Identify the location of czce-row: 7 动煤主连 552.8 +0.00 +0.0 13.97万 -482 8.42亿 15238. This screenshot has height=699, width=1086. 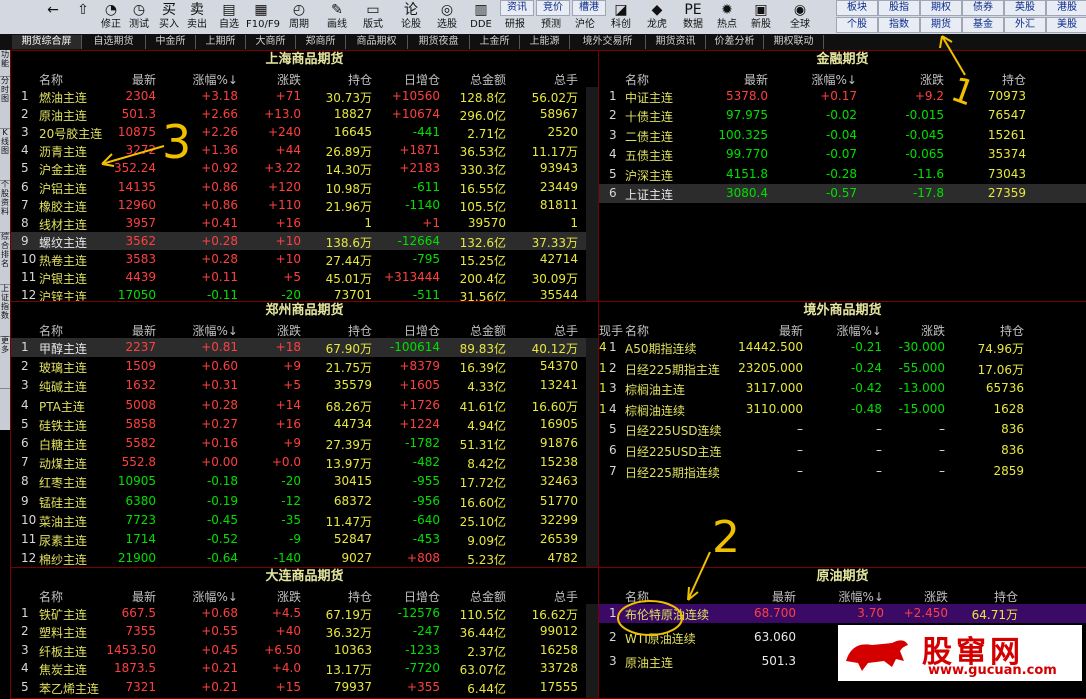
(304, 462).